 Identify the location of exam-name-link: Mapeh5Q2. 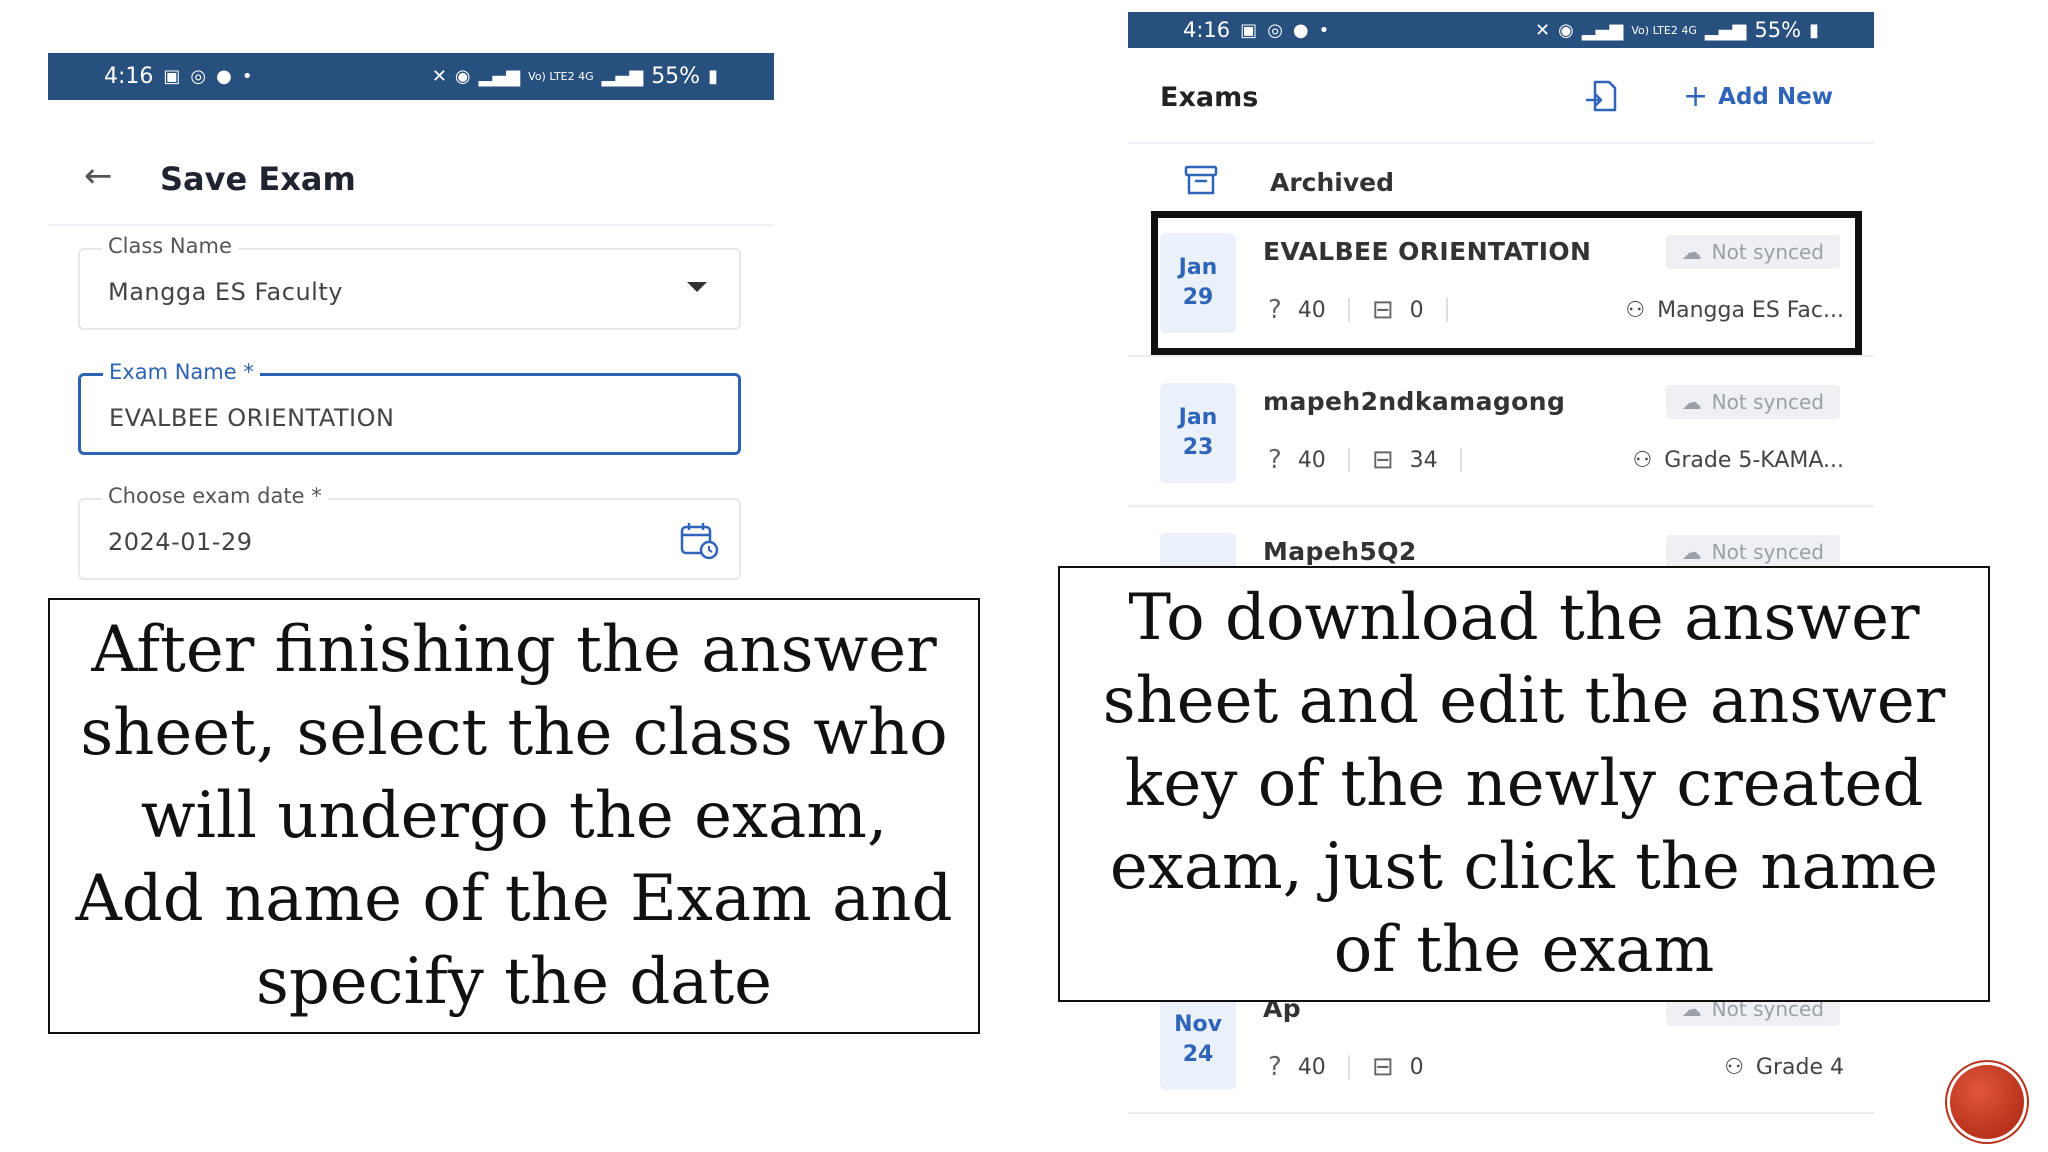
(1340, 551).